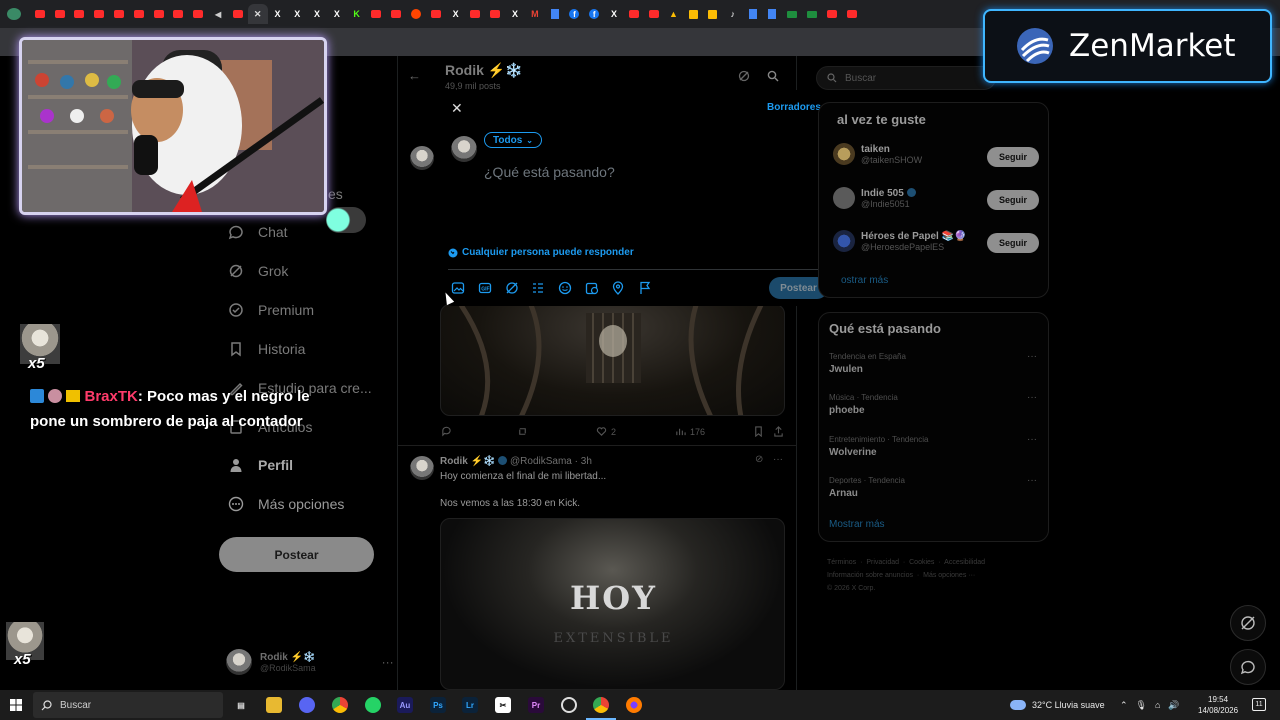 This screenshot has width=1280, height=720. I want to click on reply-button, so click(446, 431).